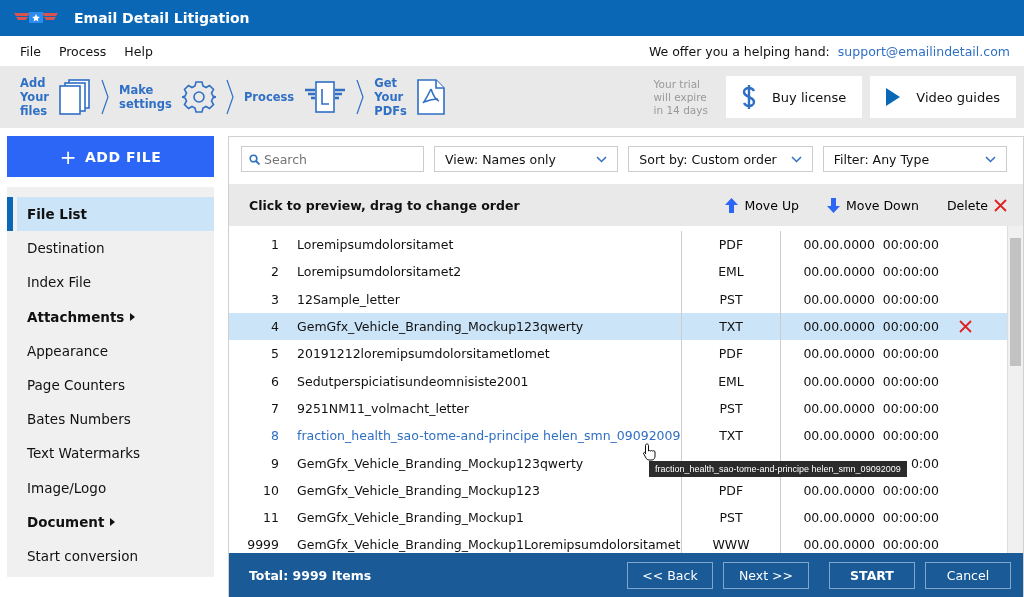 The height and width of the screenshot is (597, 1024). What do you see at coordinates (274, 436) in the screenshot?
I see `row-number: 8` at bounding box center [274, 436].